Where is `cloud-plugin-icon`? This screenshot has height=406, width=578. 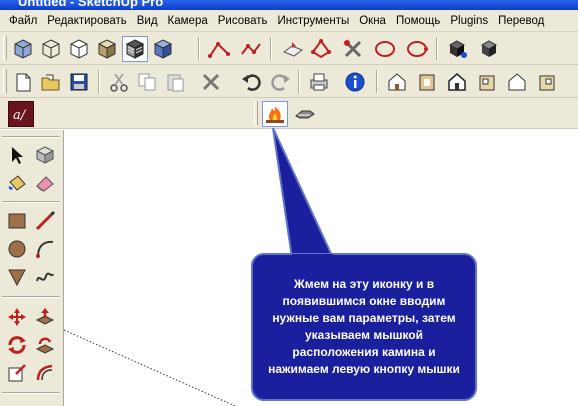
cloud-plugin-icon is located at coordinates (305, 114).